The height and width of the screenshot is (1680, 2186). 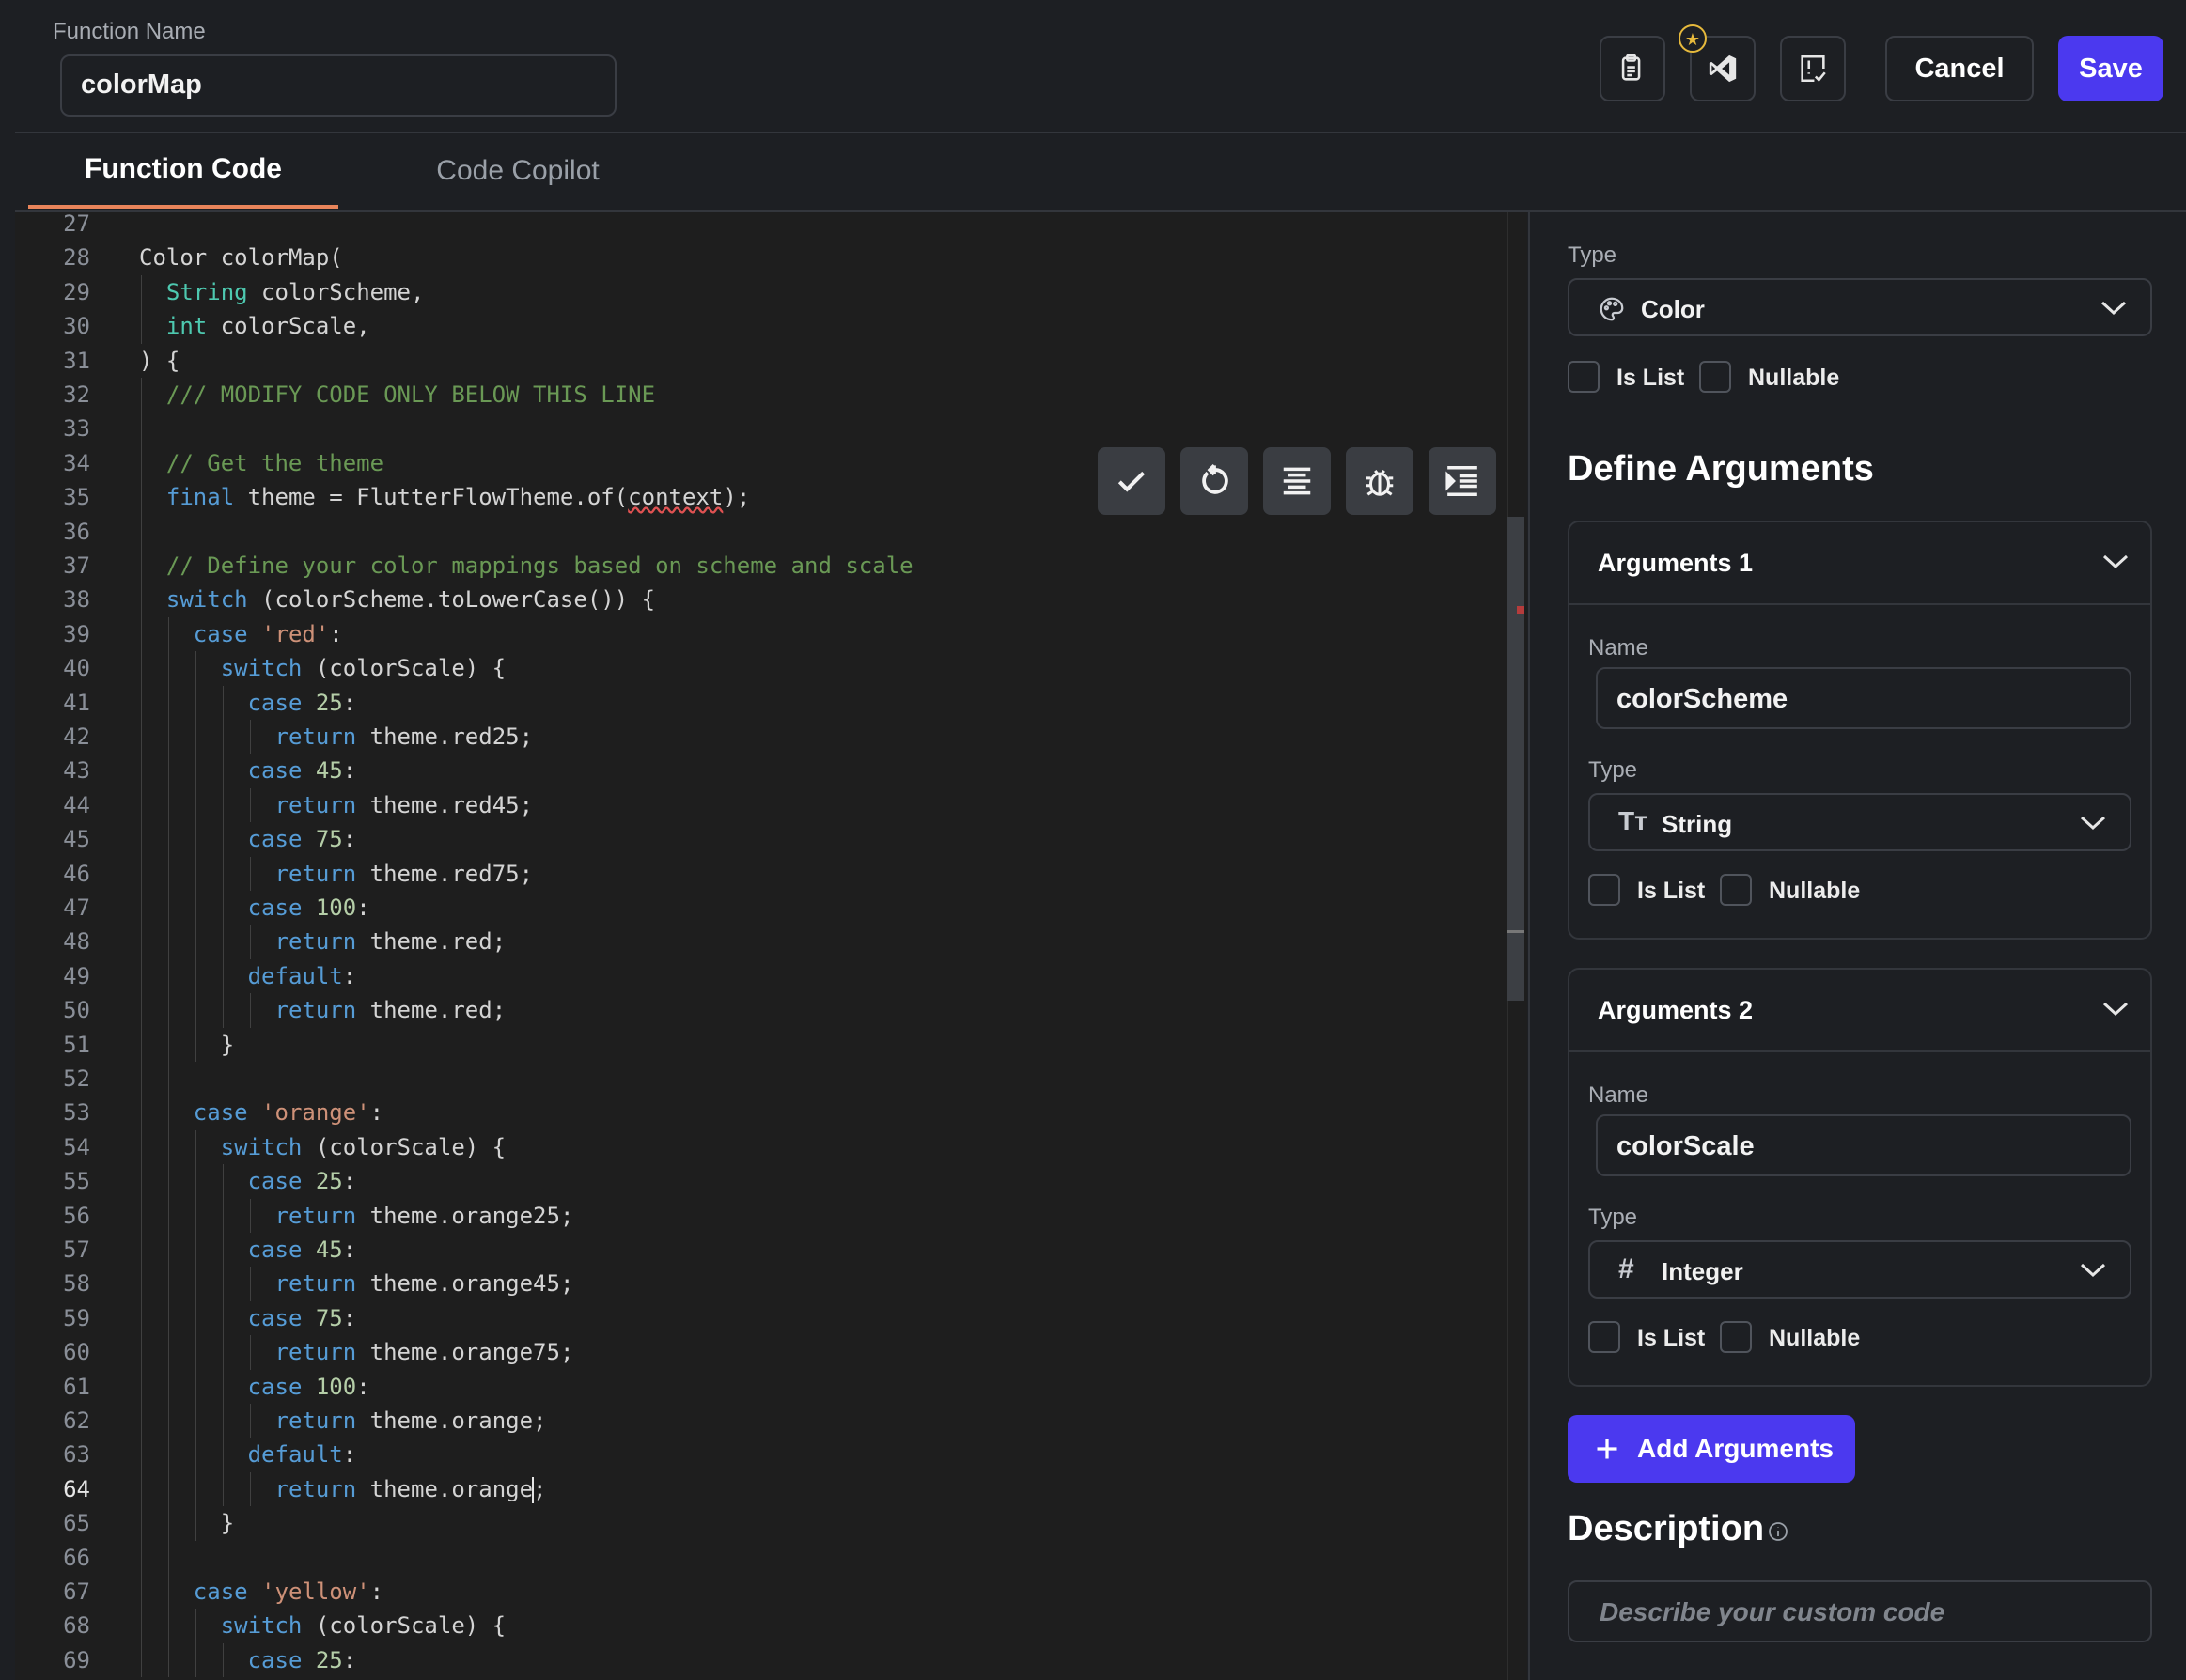 What do you see at coordinates (1702, 699) in the screenshot?
I see `argument-1-name-value: colorScheme` at bounding box center [1702, 699].